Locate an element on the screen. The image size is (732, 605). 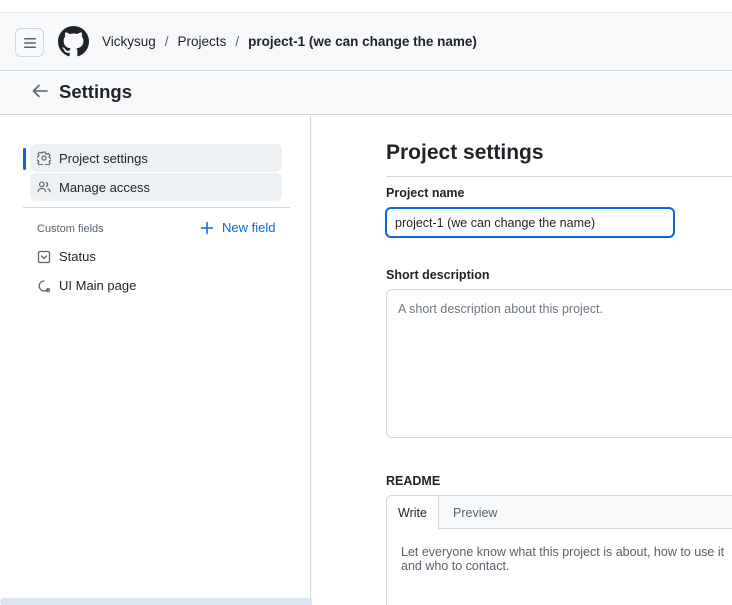
custom-field-status: Status is located at coordinates (66, 256).